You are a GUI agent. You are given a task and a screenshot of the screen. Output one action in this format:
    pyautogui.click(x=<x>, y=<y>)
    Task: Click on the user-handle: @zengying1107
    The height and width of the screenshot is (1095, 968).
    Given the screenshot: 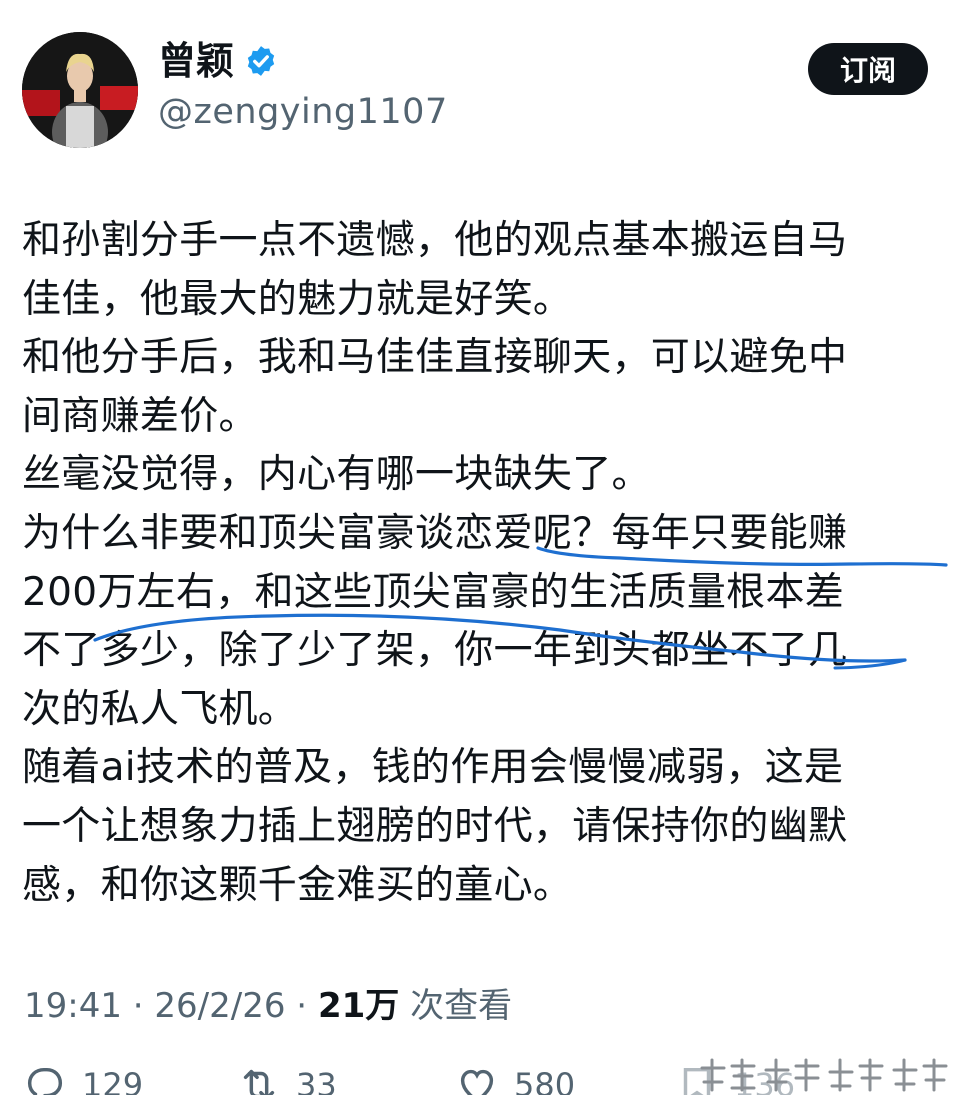 What is the action you would take?
    pyautogui.click(x=303, y=112)
    